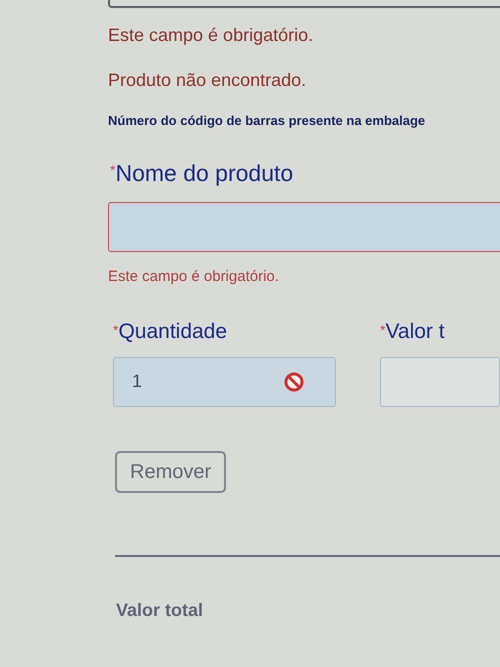 The image size is (500, 667). I want to click on field-label: Nome do produto, so click(204, 173).